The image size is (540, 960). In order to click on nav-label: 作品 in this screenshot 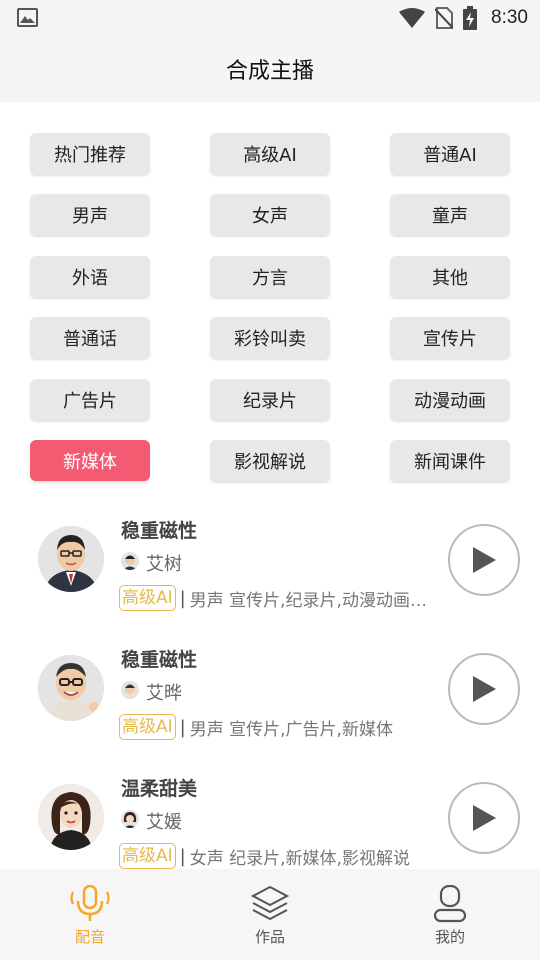, I will do `click(269, 937)`.